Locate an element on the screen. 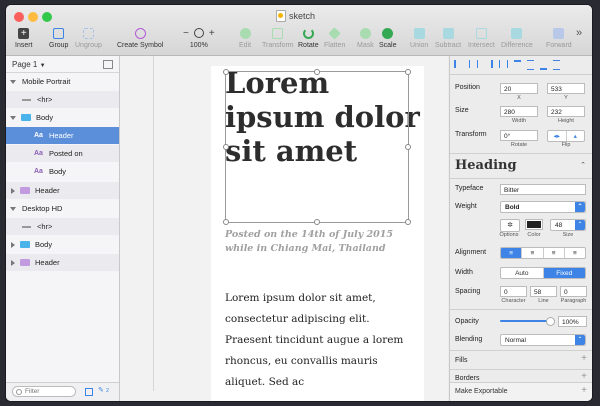 This screenshot has height=406, width=600. layer-artboard-mobile: Mobile Portrait is located at coordinates (62, 81).